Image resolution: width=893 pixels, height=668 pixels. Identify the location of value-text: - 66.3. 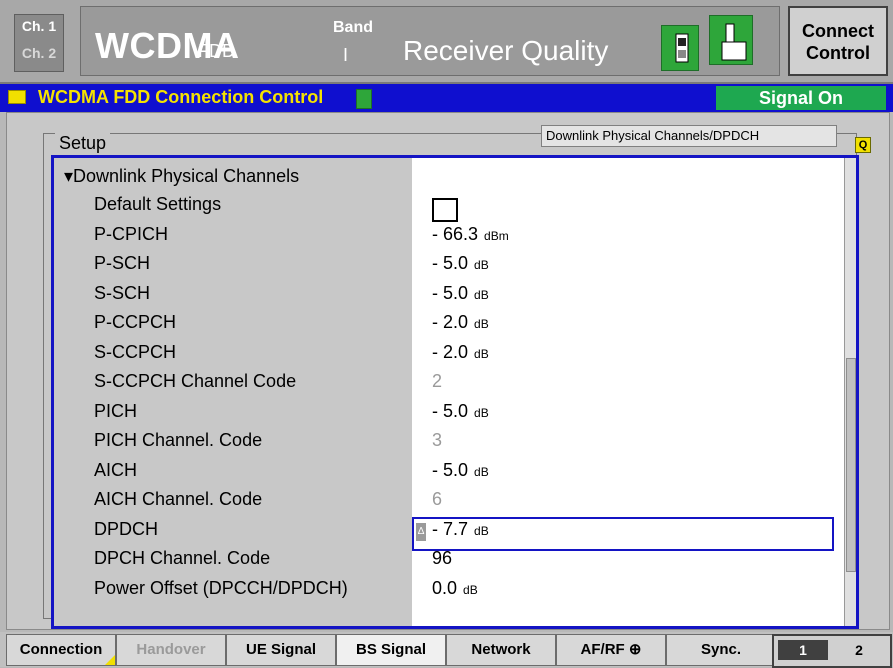
(455, 233).